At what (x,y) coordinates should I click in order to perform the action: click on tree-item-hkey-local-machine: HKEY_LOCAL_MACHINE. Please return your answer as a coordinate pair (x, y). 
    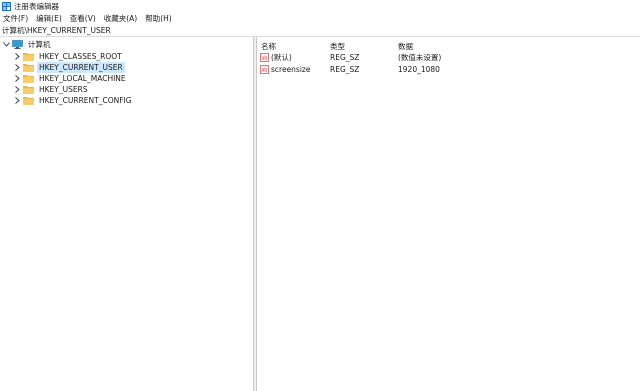
    Looking at the image, I should click on (70, 78).